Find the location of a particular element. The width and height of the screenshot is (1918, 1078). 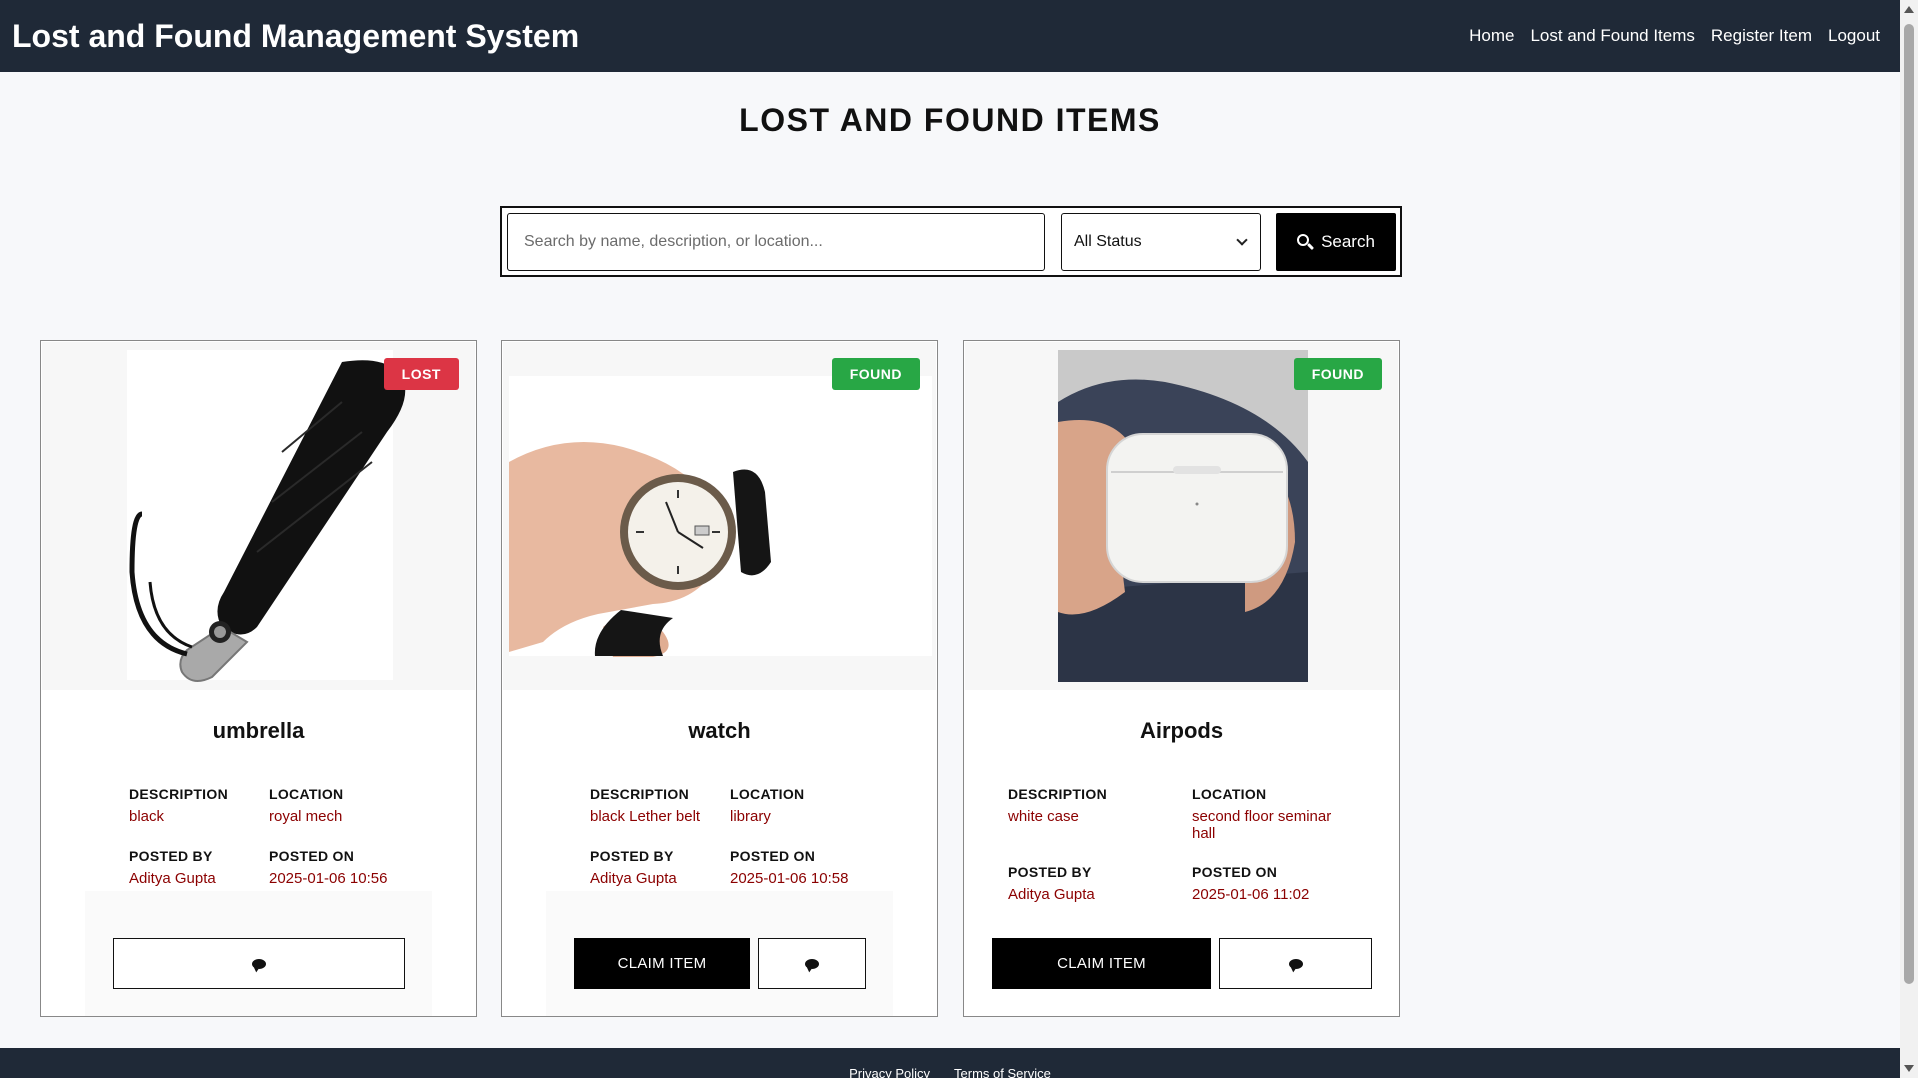

posted-on-value: 2025-01-06 10:58 is located at coordinates (789, 878).